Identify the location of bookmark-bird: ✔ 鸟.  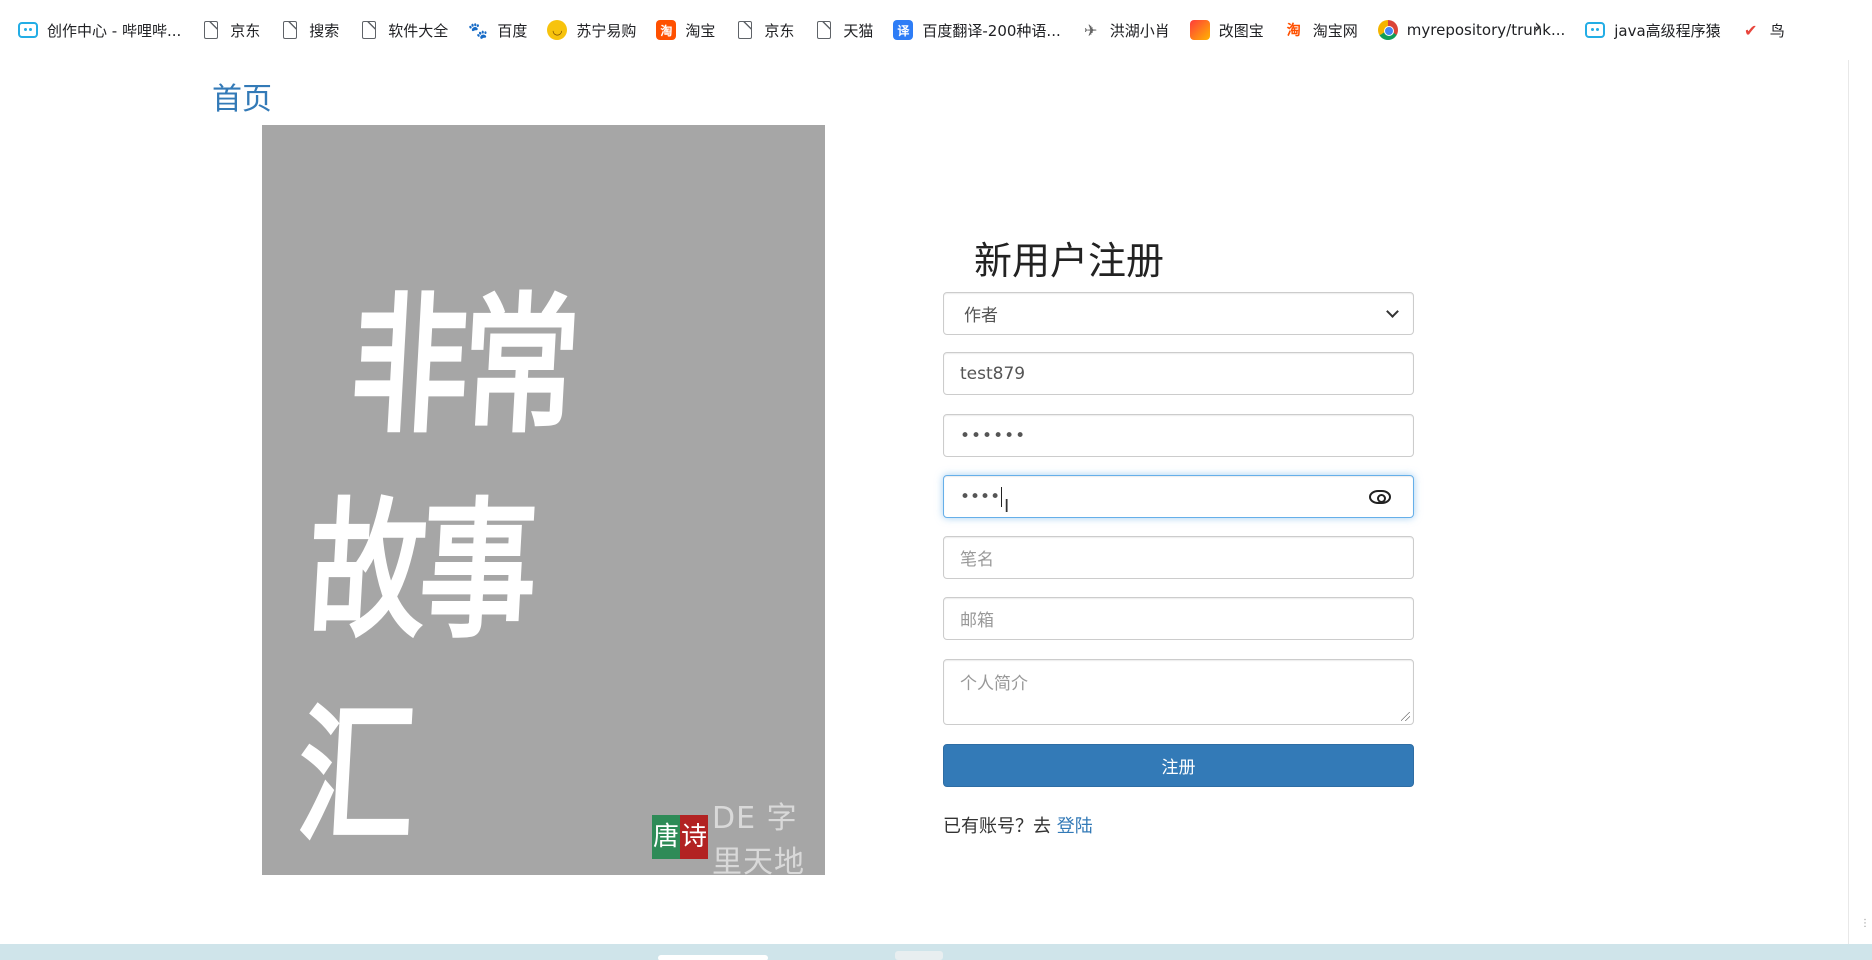
(1766, 30).